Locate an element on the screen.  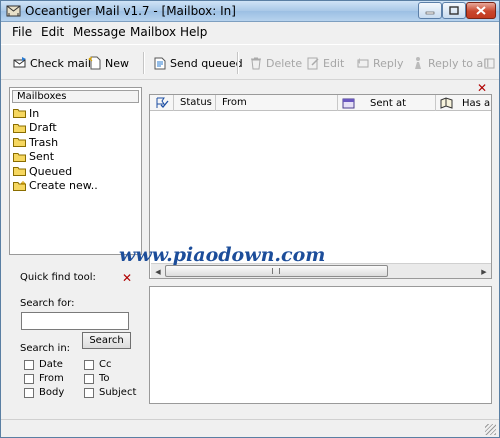
folder-label: Queued is located at coordinates (51, 171).